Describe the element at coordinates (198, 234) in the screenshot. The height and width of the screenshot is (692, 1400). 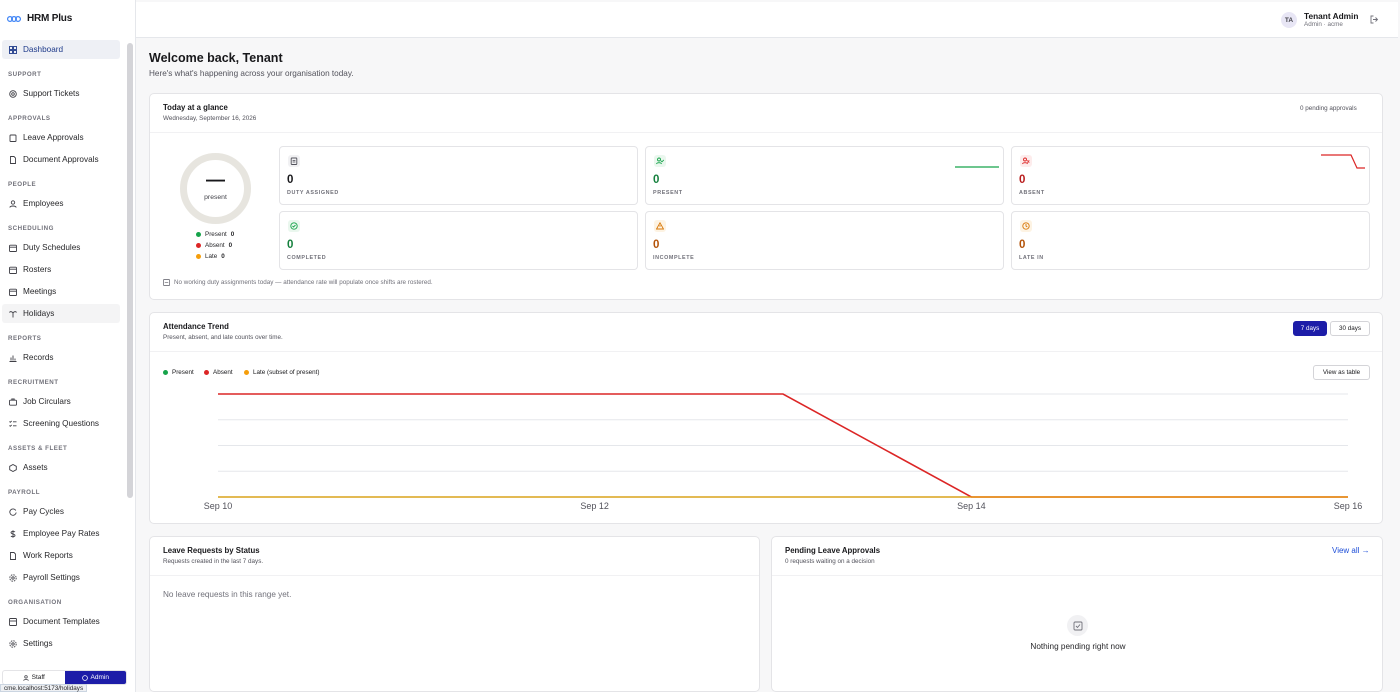
I see `present-dot` at that location.